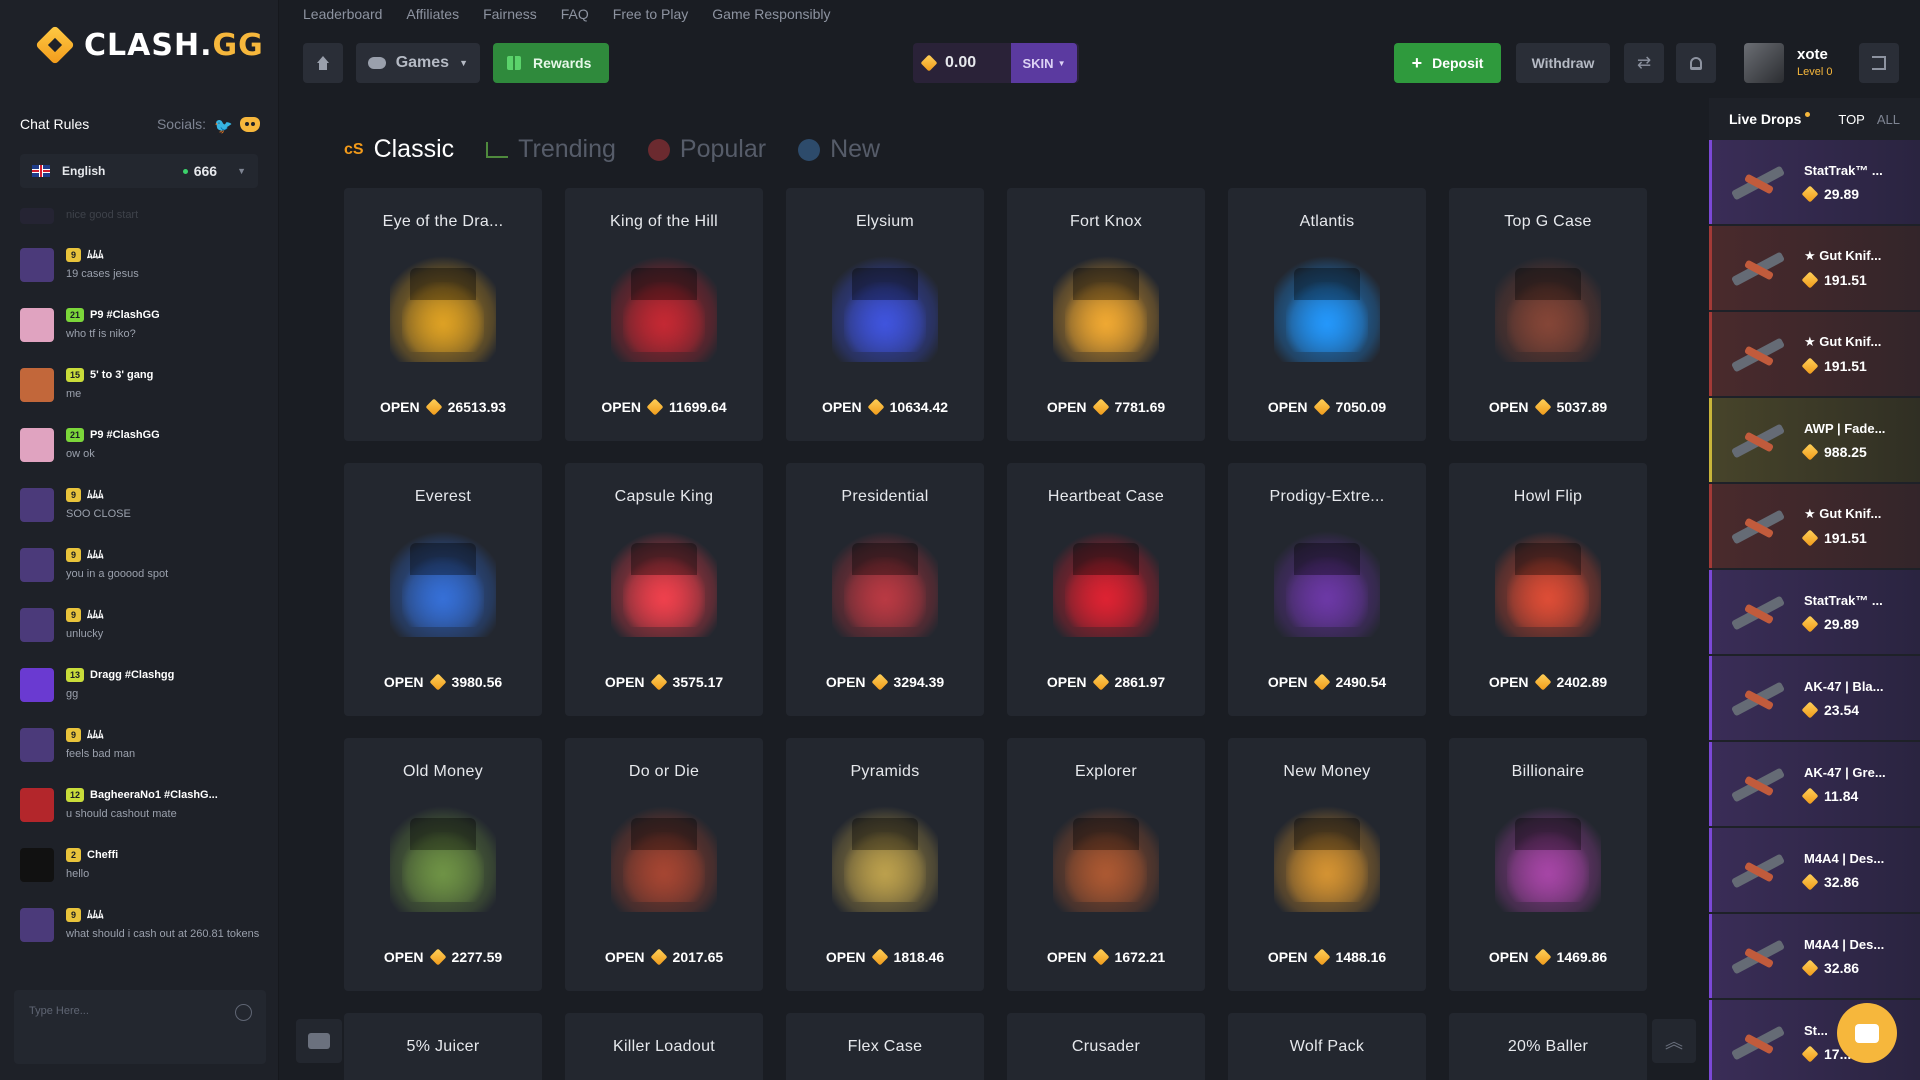 The image size is (1920, 1080). Describe the element at coordinates (1814, 612) in the screenshot. I see `live-drop-item: StatTrak™ ... 29.89` at that location.